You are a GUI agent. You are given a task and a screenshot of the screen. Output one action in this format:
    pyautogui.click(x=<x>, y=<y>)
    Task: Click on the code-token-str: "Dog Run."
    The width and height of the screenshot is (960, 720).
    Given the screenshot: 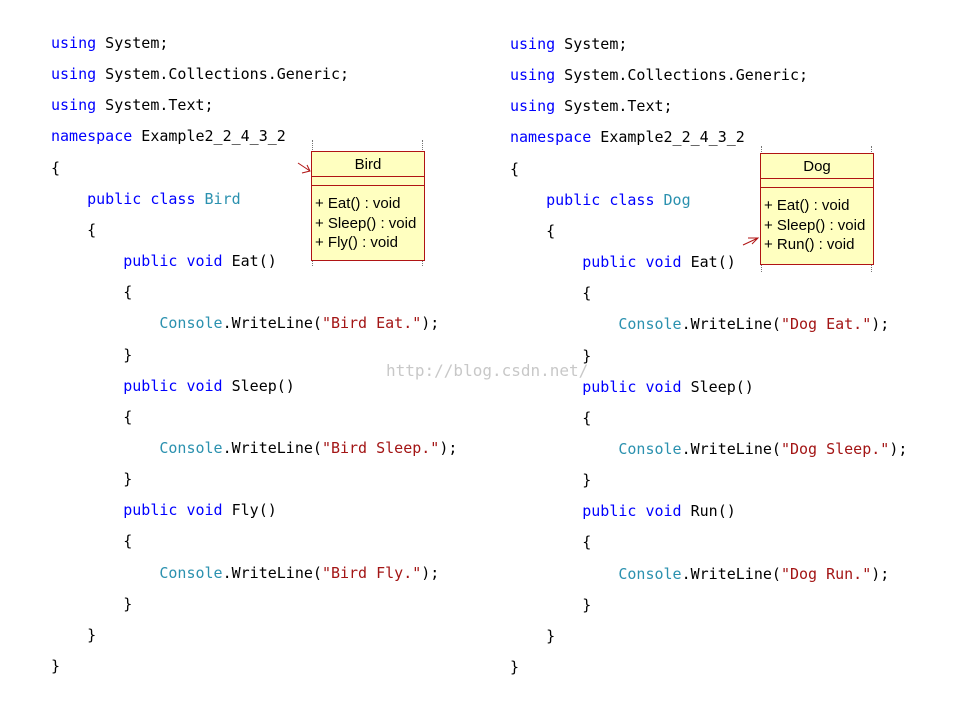 What is the action you would take?
    pyautogui.click(x=826, y=573)
    